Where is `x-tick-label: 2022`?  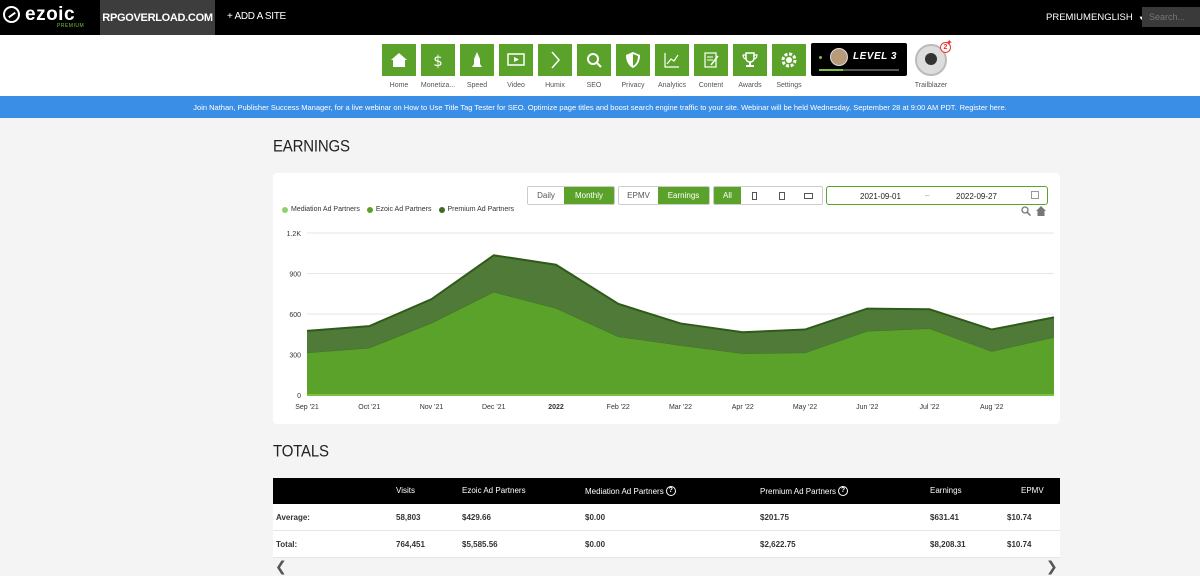 x-tick-label: 2022 is located at coordinates (556, 407).